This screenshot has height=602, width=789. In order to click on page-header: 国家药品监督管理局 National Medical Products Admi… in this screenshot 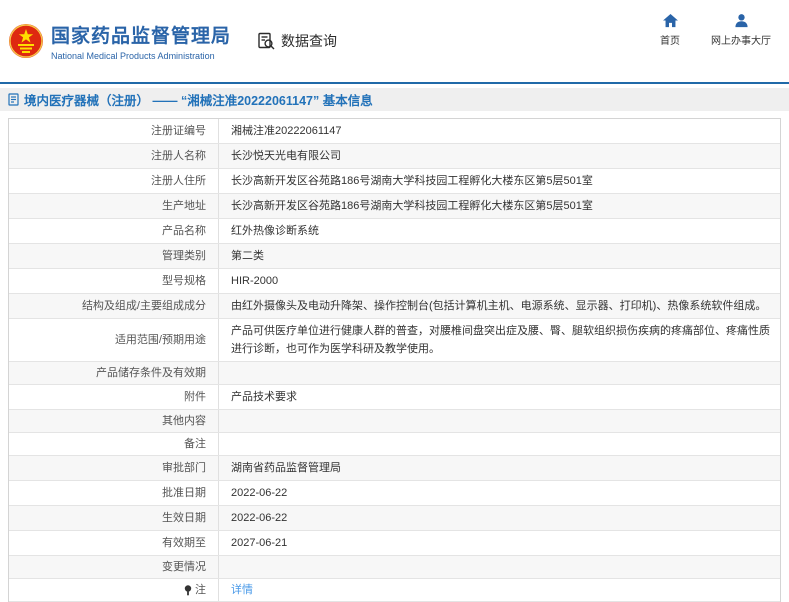, I will do `click(394, 42)`.